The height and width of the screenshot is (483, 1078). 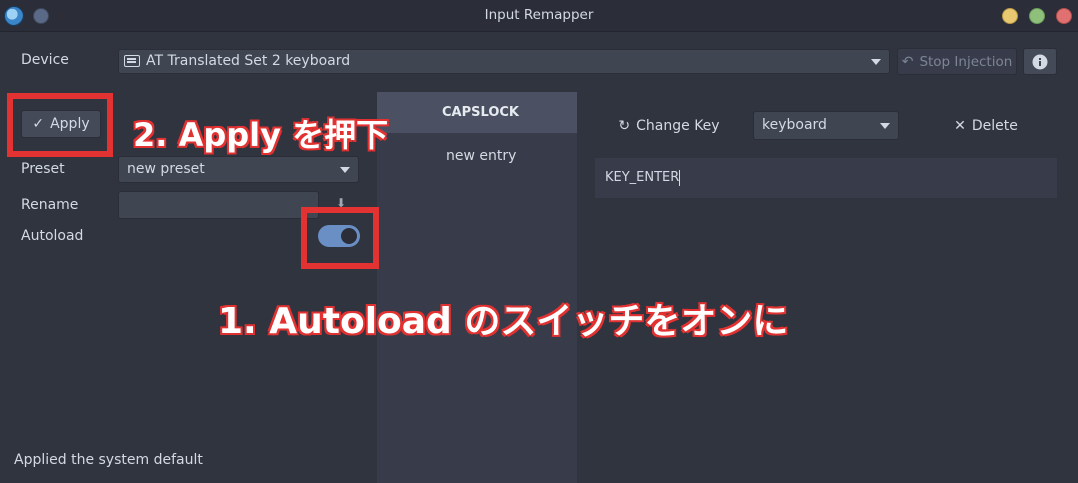 What do you see at coordinates (966, 61) in the screenshot?
I see `stop-injection-label: Stop Injection` at bounding box center [966, 61].